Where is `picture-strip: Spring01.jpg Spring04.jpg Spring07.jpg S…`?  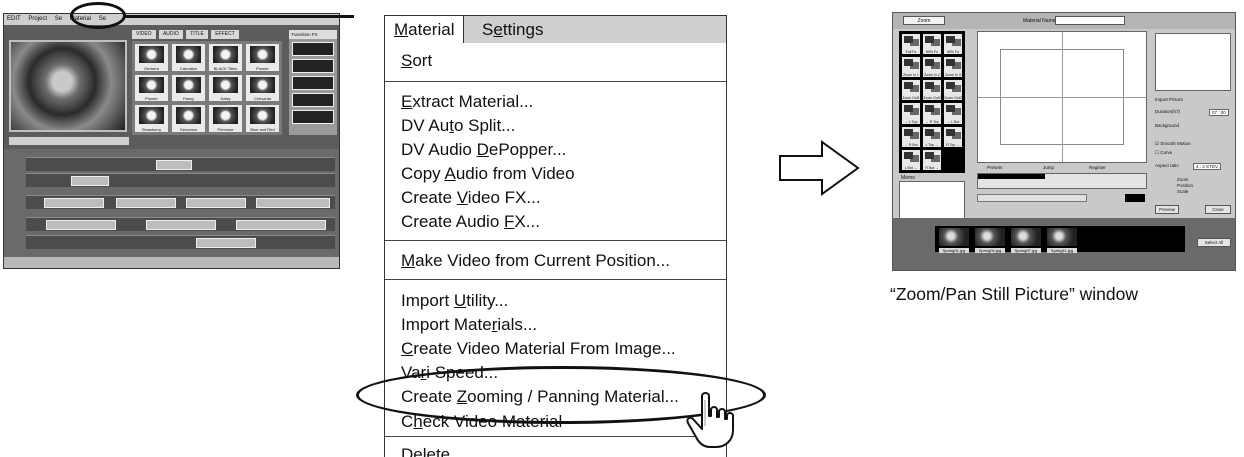 picture-strip: Spring01.jpg Spring04.jpg Spring07.jpg S… is located at coordinates (1060, 239).